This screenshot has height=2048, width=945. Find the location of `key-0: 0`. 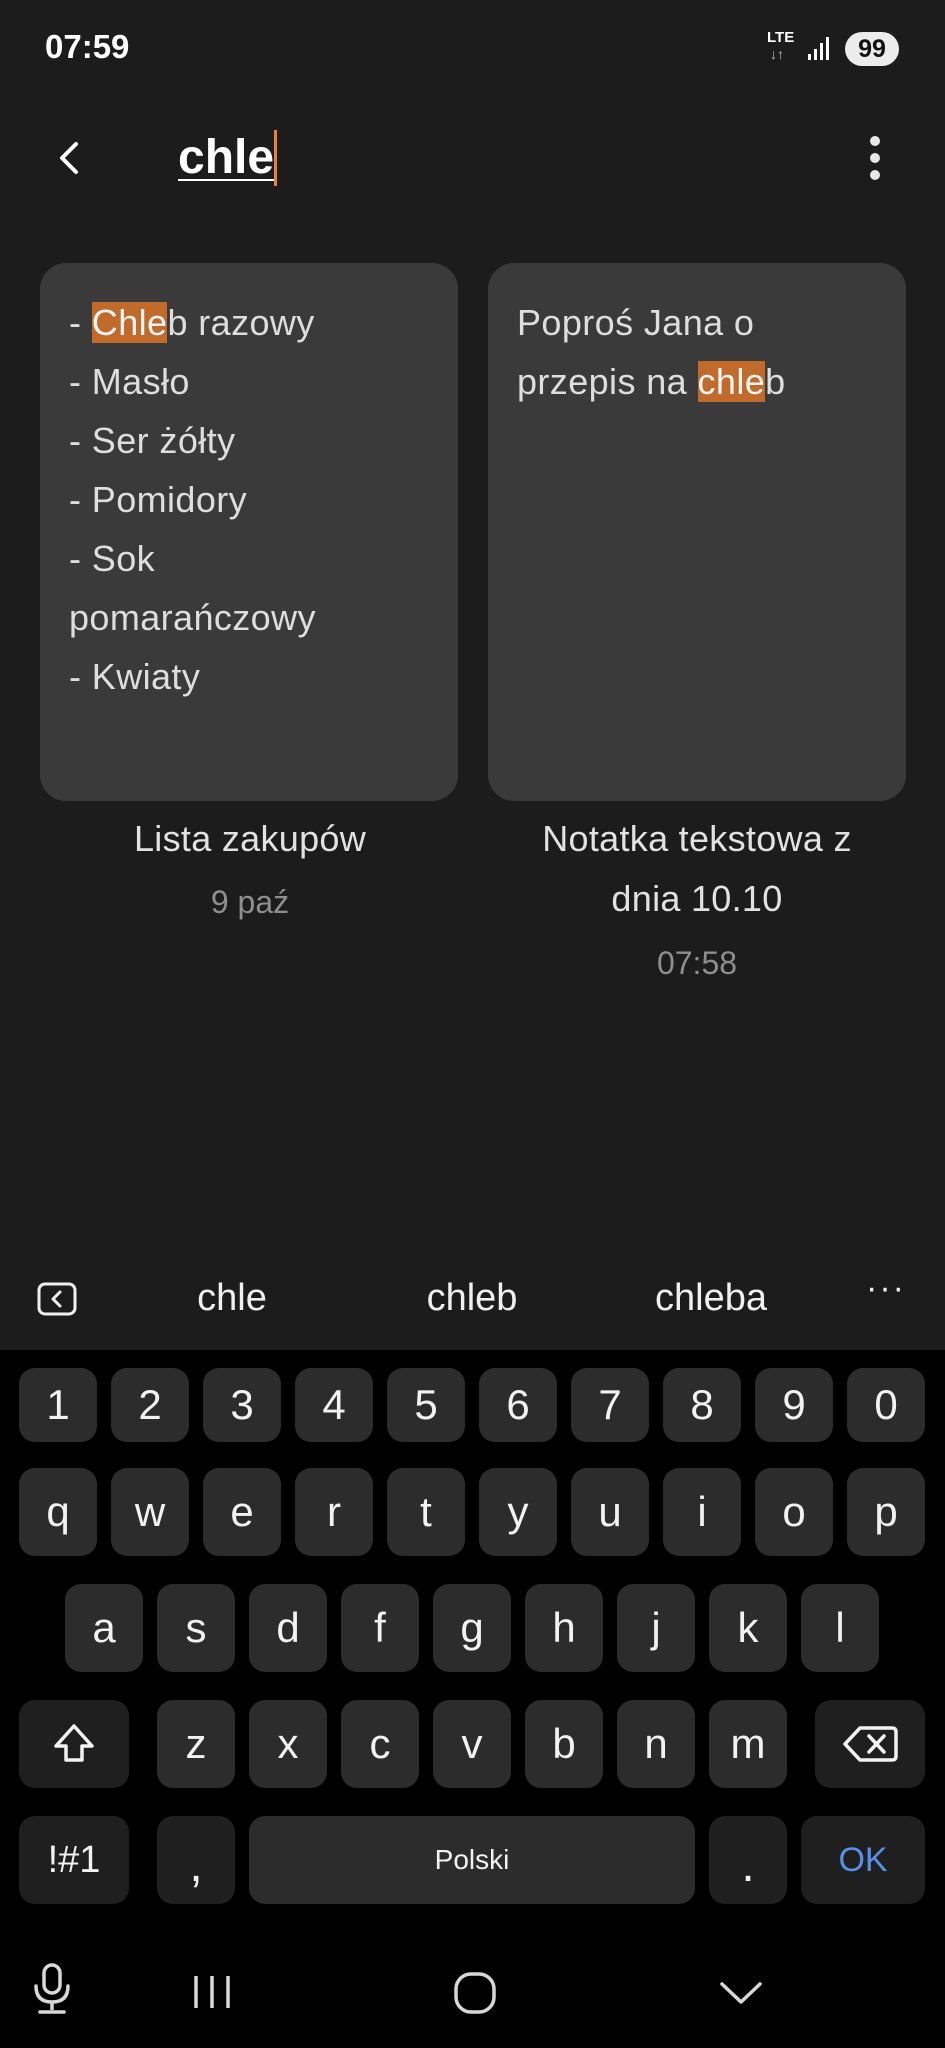

key-0: 0 is located at coordinates (886, 1405).